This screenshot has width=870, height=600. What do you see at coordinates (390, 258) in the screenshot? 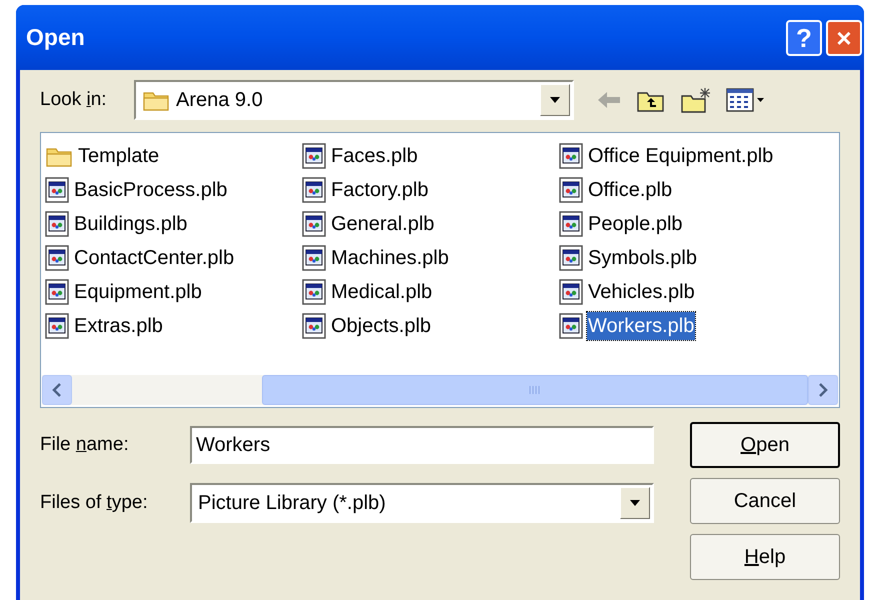
I see `file-name: Machines.plb` at bounding box center [390, 258].